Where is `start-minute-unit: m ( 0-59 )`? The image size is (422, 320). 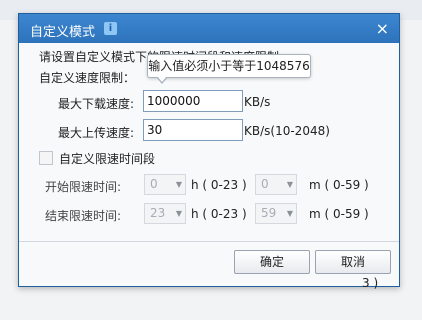
start-minute-unit: m ( 0-59 ) is located at coordinates (339, 185).